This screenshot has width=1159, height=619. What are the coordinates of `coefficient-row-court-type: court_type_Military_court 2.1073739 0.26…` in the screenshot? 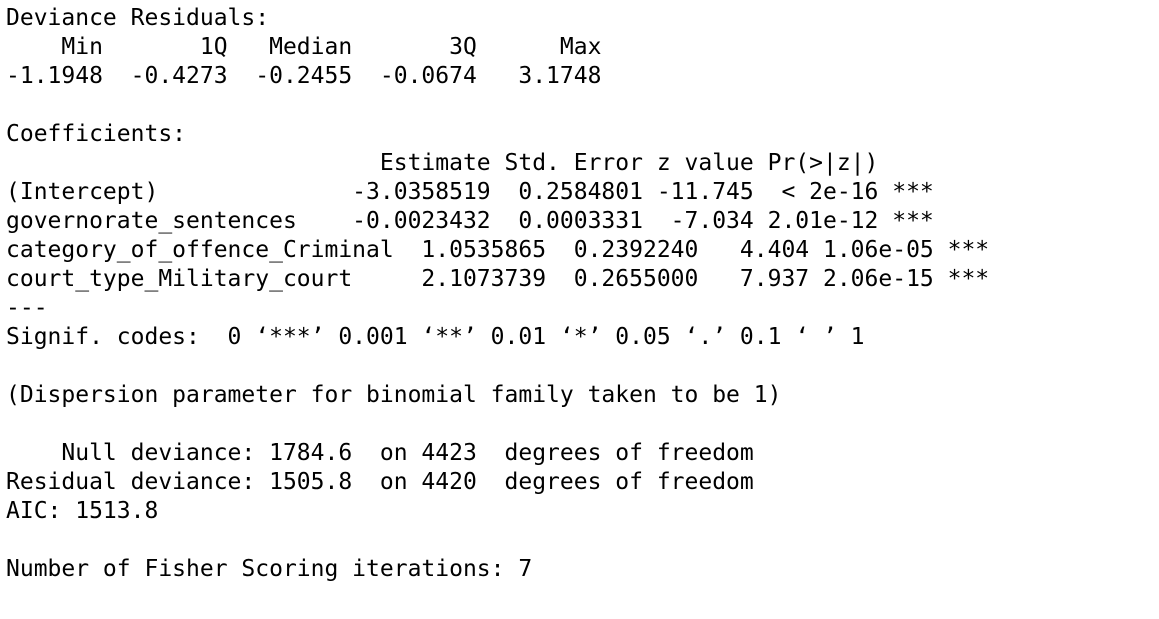 It's located at (498, 279).